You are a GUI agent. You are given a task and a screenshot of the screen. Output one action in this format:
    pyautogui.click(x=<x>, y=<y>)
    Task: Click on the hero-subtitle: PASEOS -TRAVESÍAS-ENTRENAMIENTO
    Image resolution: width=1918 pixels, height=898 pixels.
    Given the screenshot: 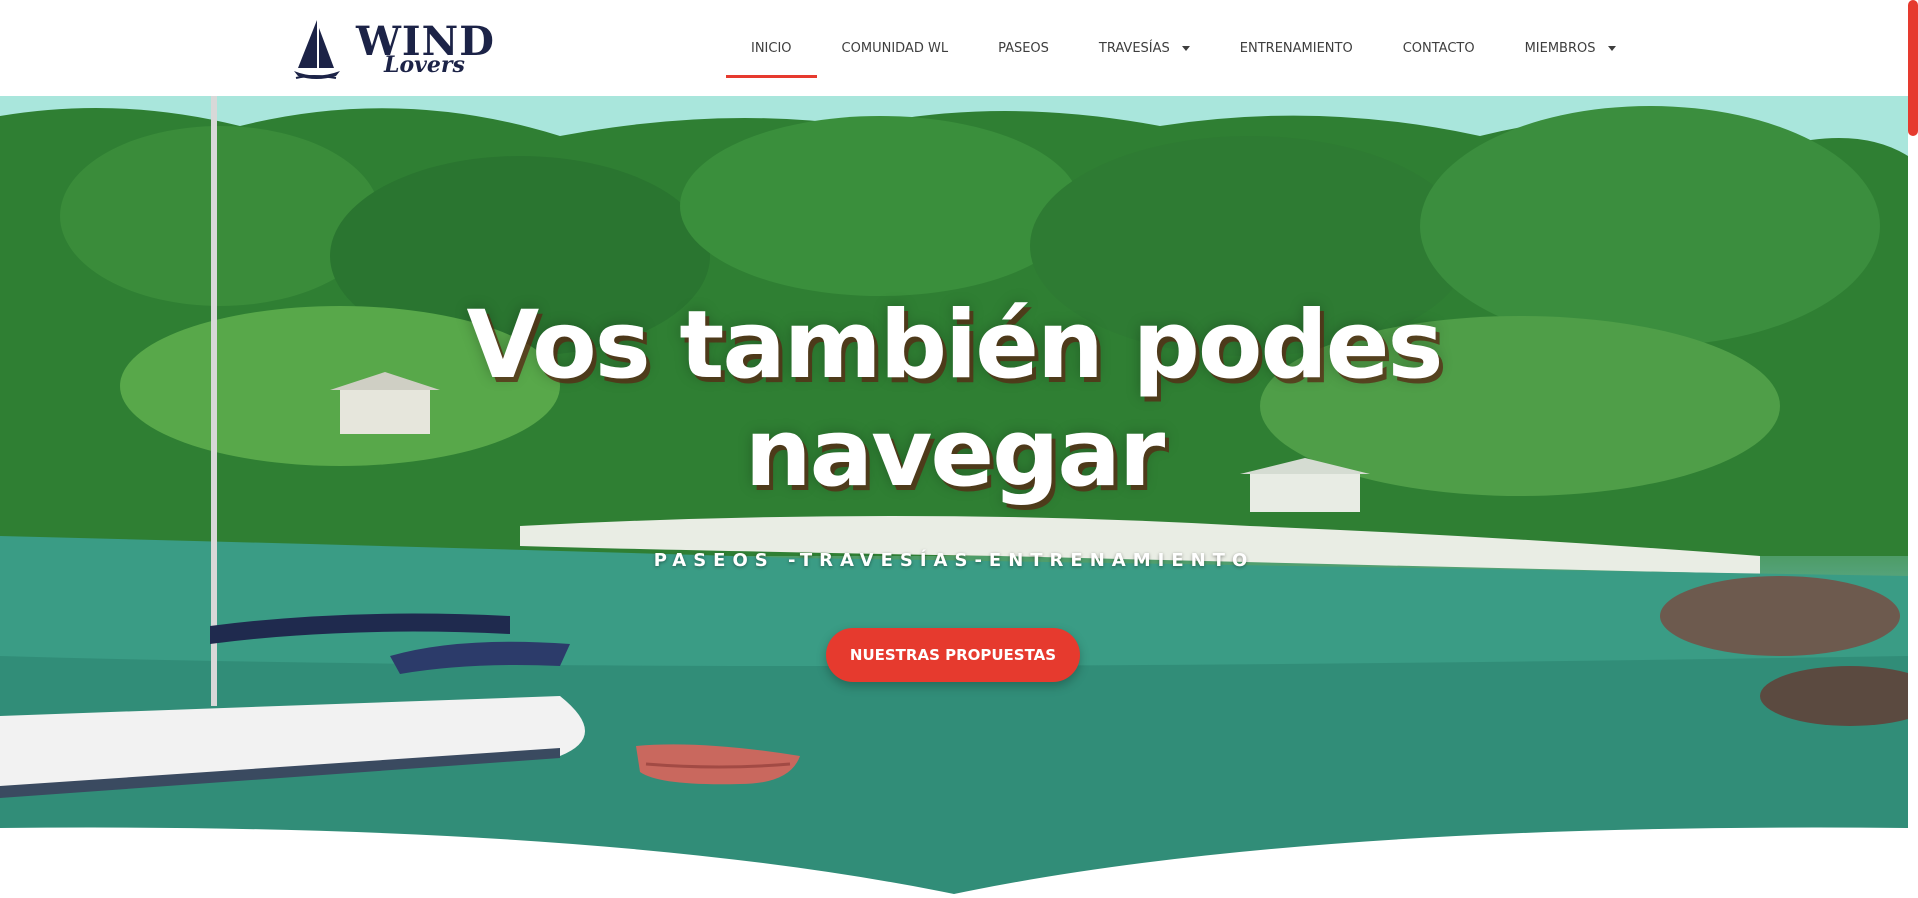 What is the action you would take?
    pyautogui.click(x=954, y=560)
    